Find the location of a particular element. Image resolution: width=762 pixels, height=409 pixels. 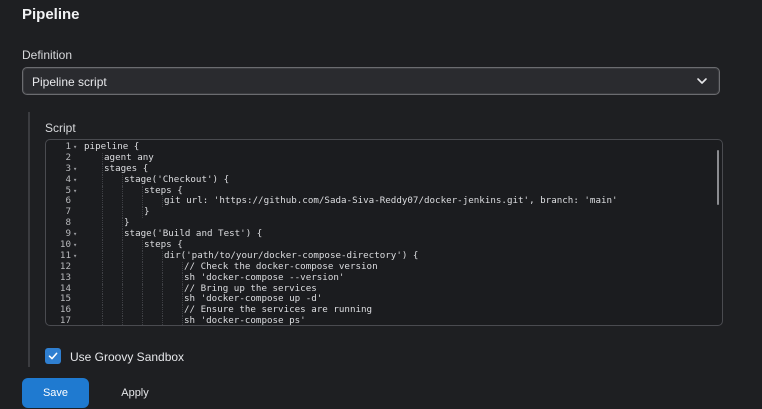

check-icon is located at coordinates (53, 356).